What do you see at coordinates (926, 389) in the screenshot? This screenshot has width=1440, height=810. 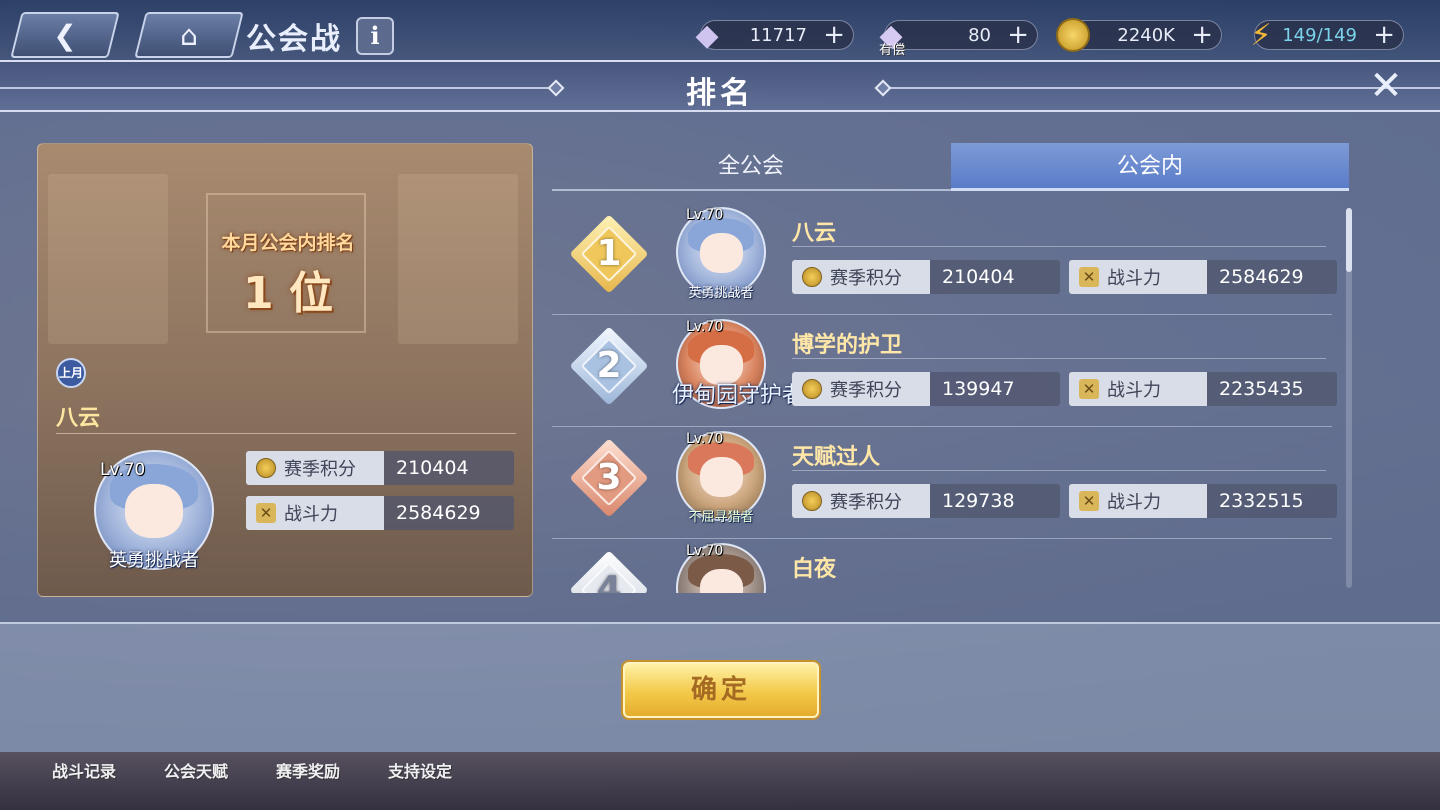 I see `score-stat: 赛季积分 139947` at bounding box center [926, 389].